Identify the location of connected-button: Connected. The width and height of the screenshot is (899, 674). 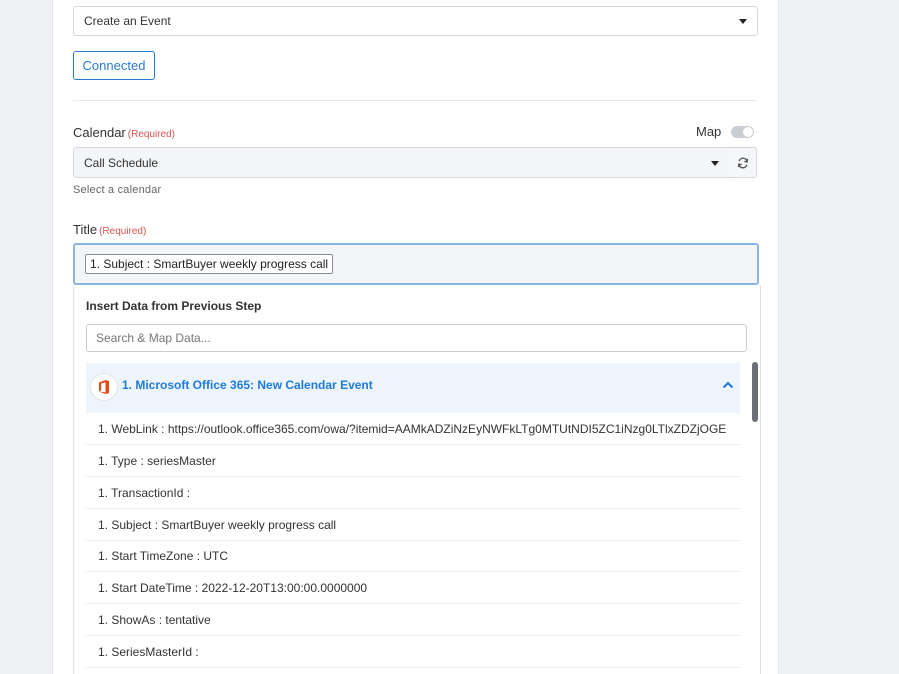
(114, 65).